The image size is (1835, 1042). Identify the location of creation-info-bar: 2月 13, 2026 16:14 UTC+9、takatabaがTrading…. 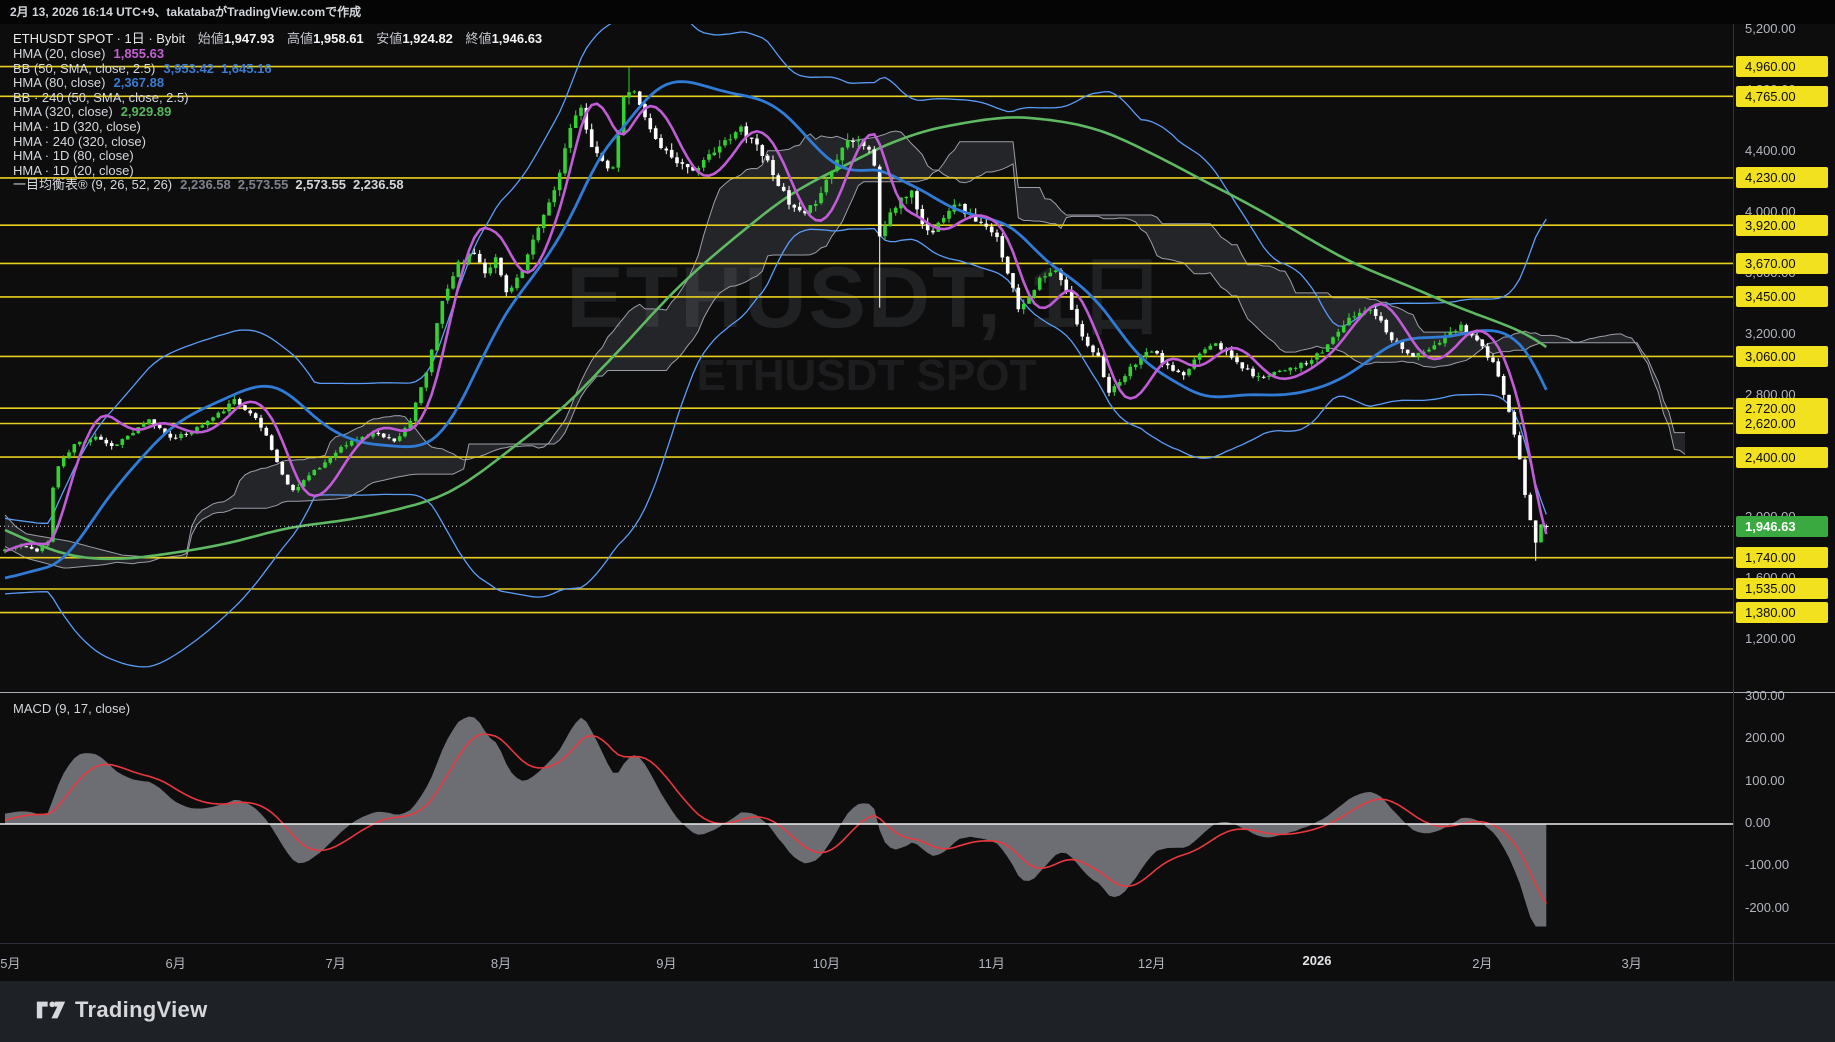
(917, 12).